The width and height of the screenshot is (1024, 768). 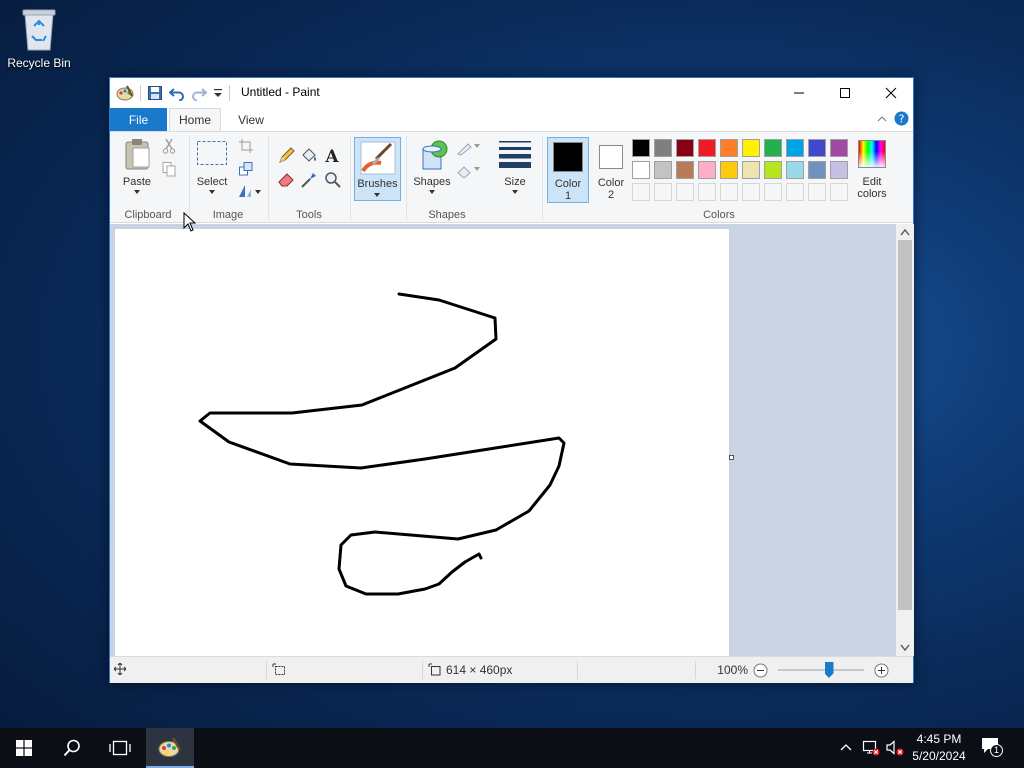 What do you see at coordinates (177, 93) in the screenshot?
I see `undo-icon` at bounding box center [177, 93].